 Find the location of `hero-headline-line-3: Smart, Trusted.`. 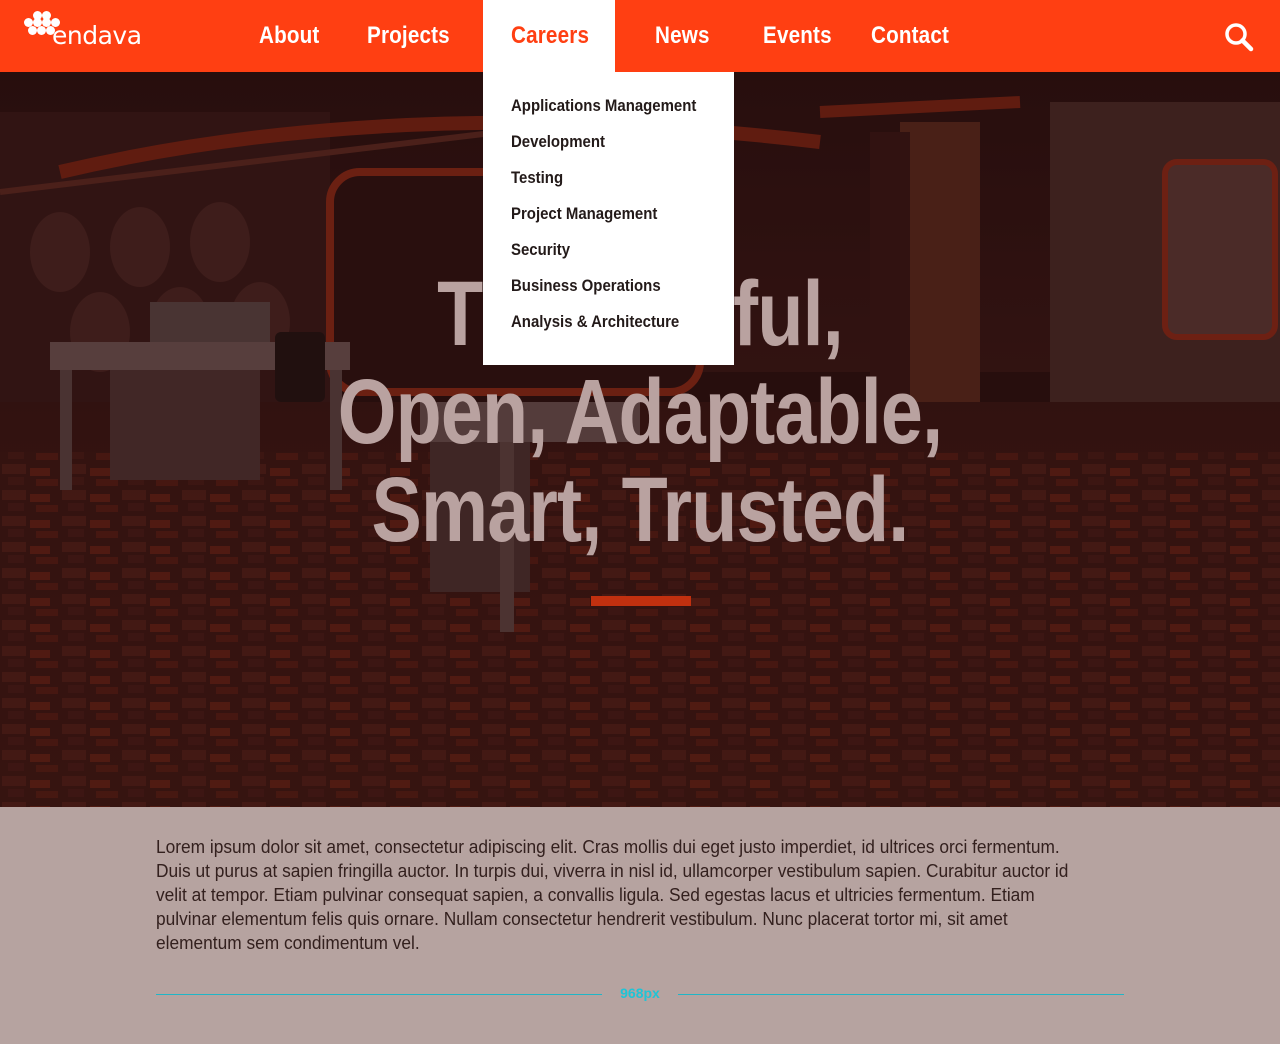

hero-headline-line-3: Smart, Trusted. is located at coordinates (640, 510).